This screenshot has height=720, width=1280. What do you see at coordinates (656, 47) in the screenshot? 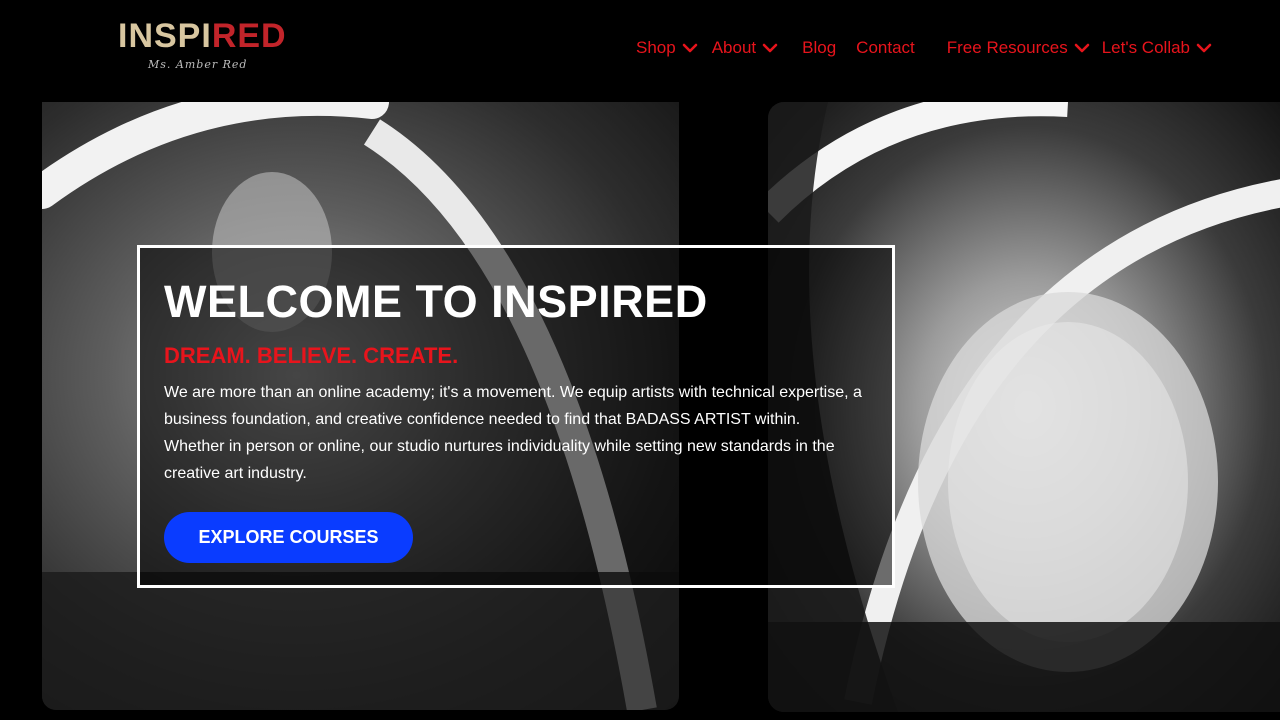
I see `nav-item-label: Shop` at bounding box center [656, 47].